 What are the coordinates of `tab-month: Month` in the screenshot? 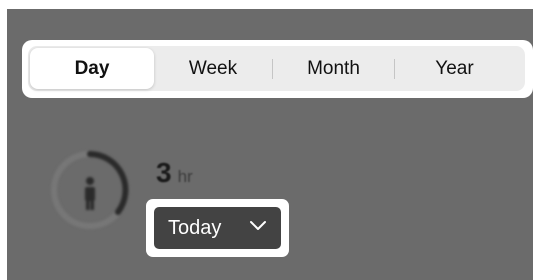 It's located at (333, 68).